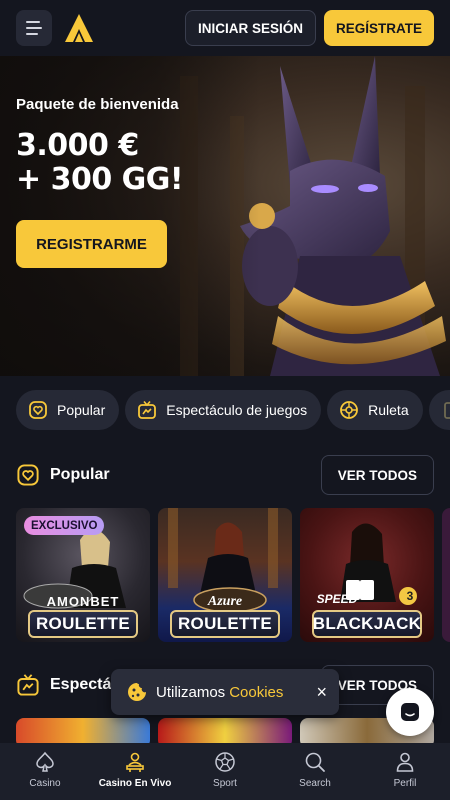 The image size is (450, 800). Describe the element at coordinates (81, 410) in the screenshot. I see `chip-label: Popular` at that location.